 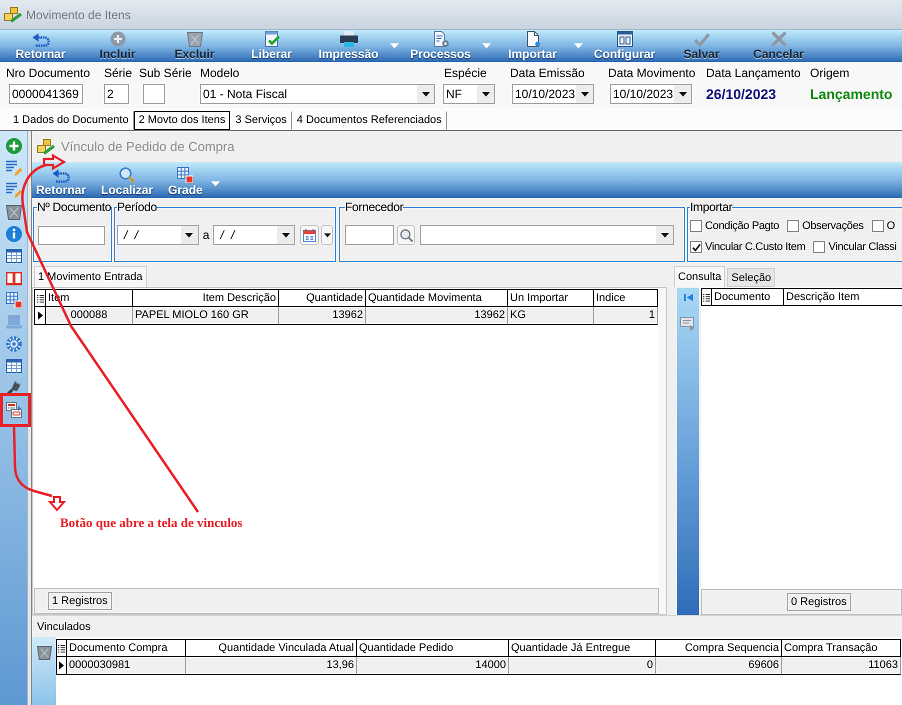 What do you see at coordinates (469, 94) in the screenshot?
I see `dropdown-field: NF` at bounding box center [469, 94].